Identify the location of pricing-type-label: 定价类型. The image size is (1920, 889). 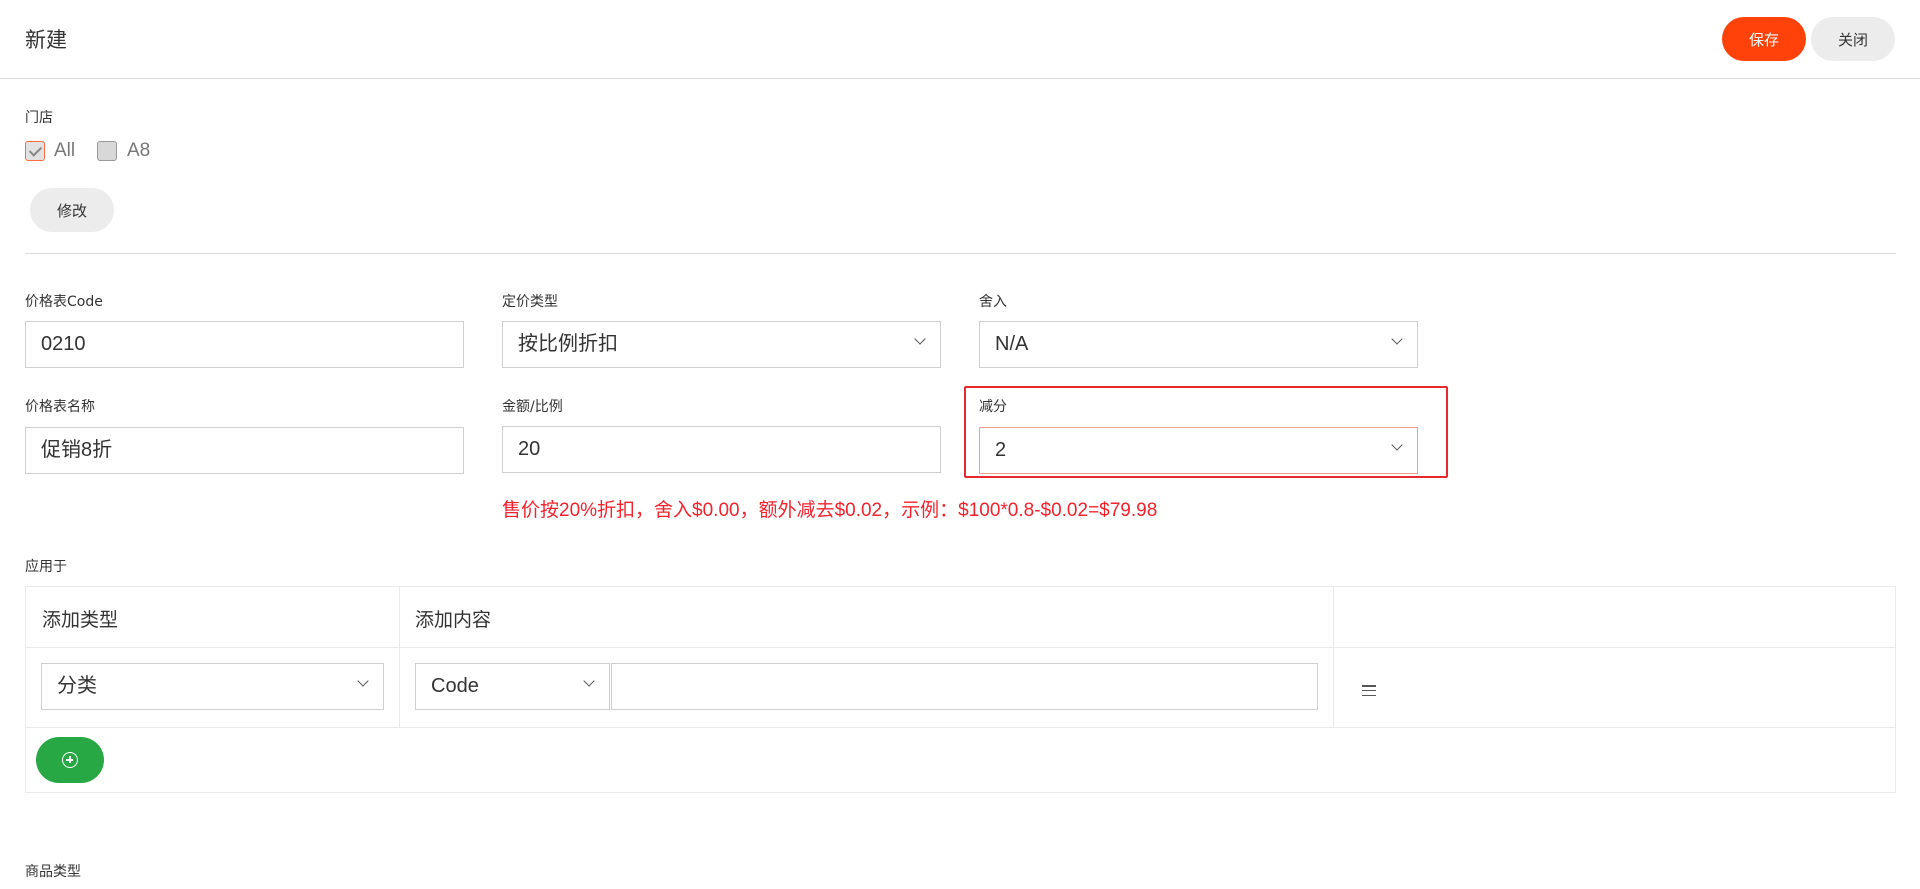
(530, 302).